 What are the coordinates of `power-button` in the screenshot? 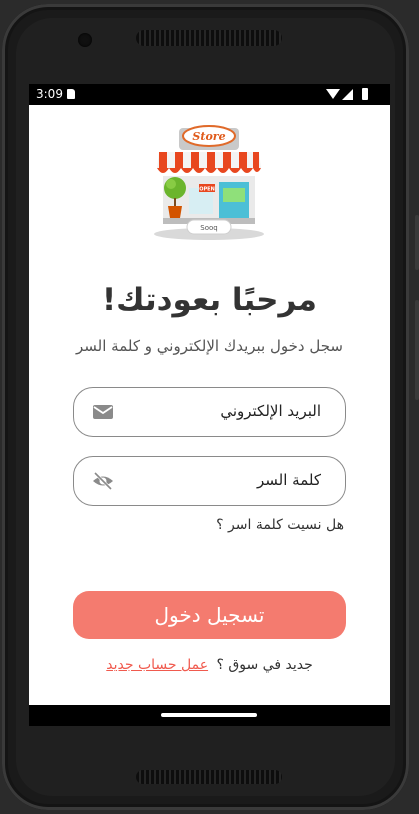 It's located at (417, 350).